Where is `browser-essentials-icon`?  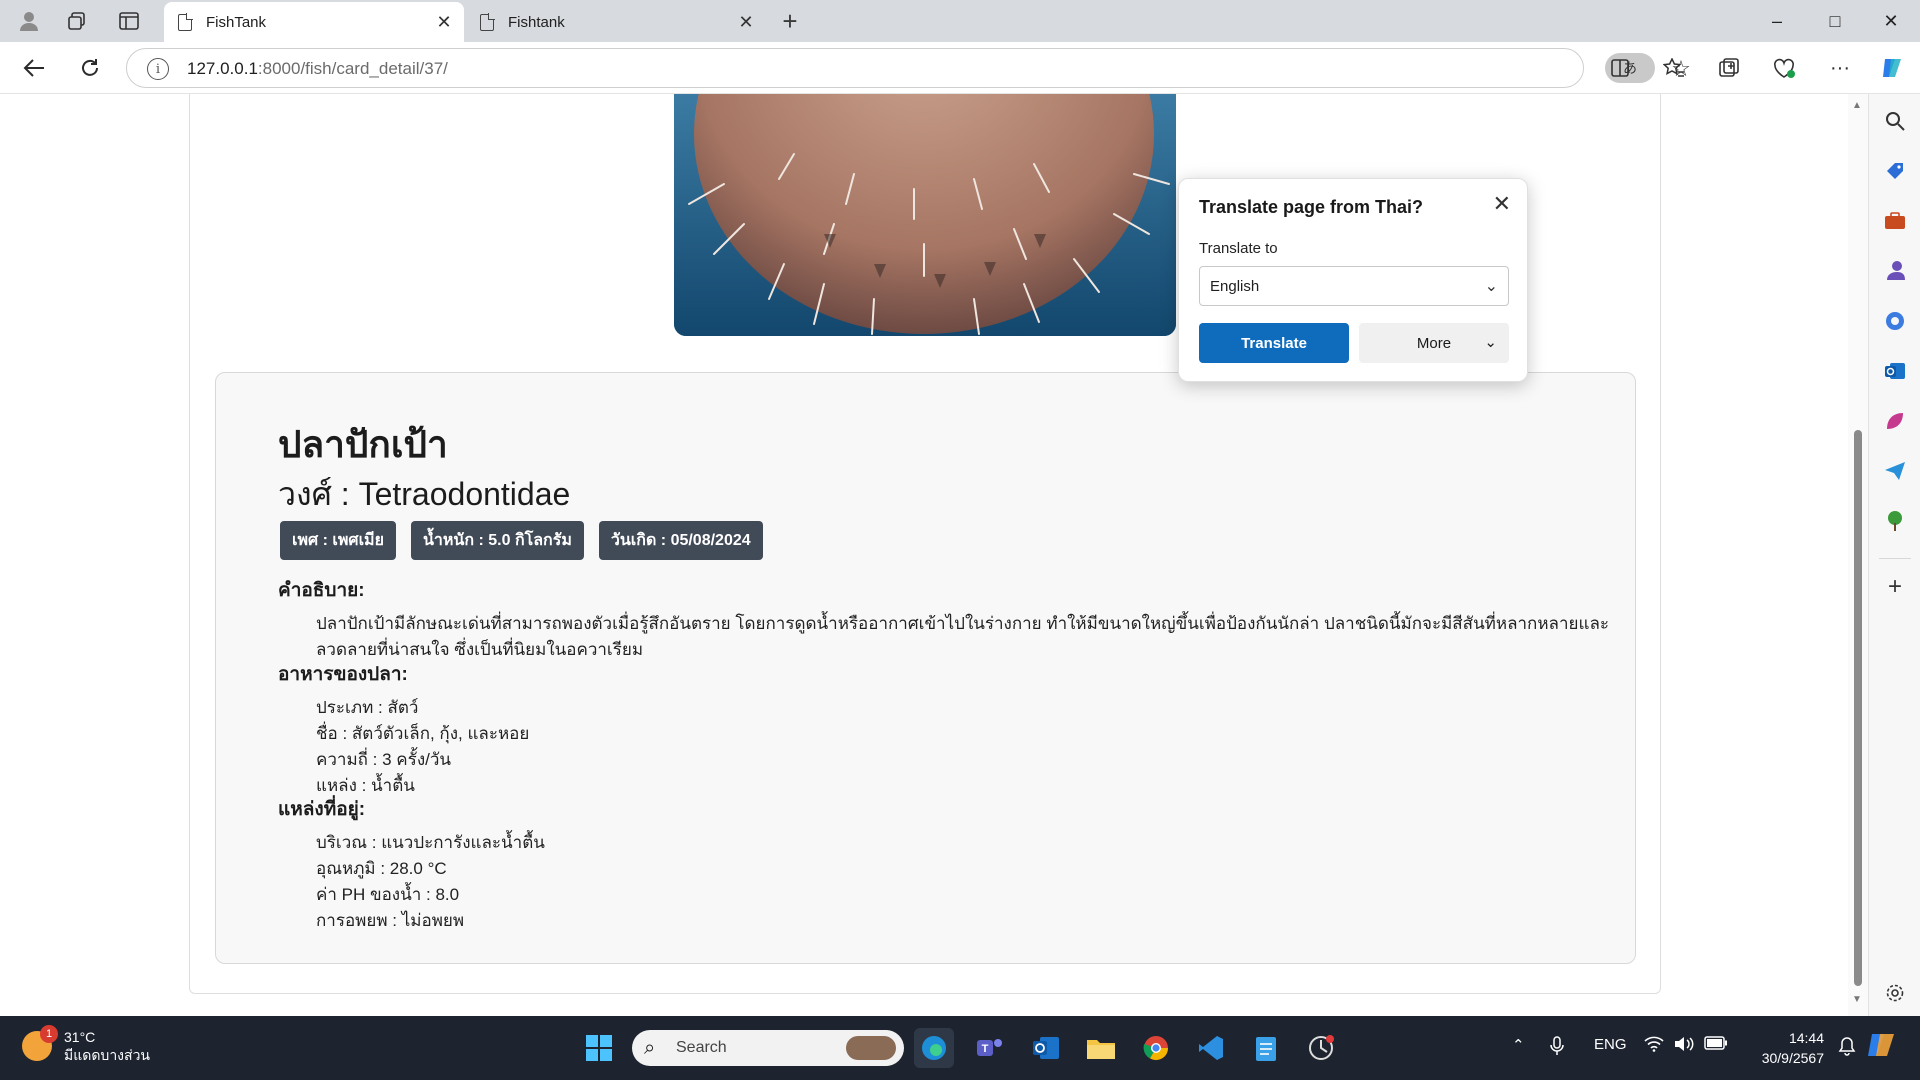
browser-essentials-icon is located at coordinates (1784, 68).